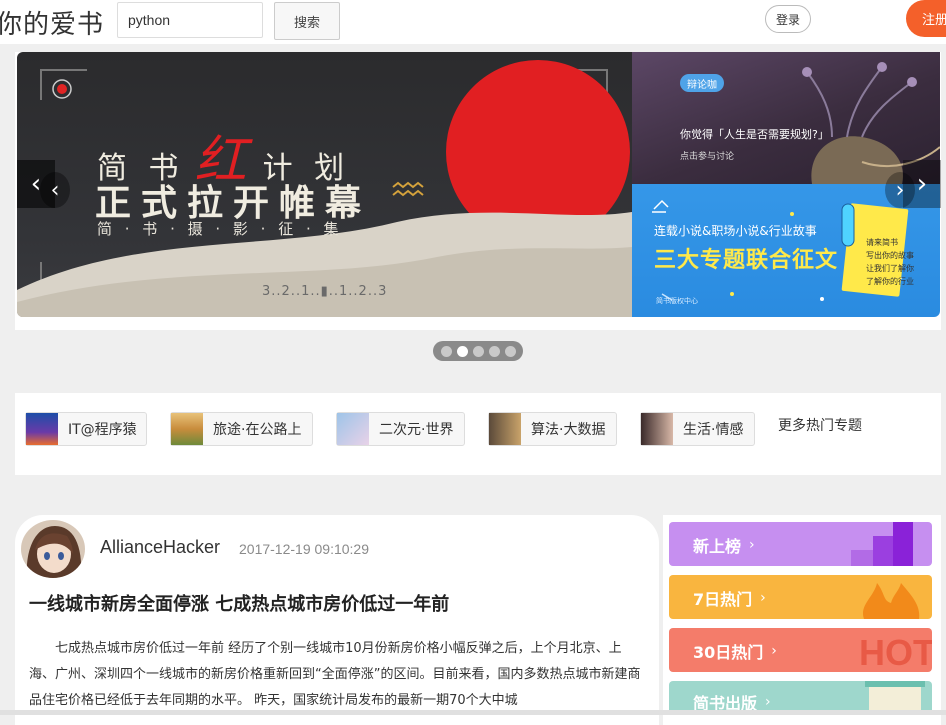  Describe the element at coordinates (895, 652) in the screenshot. I see `hot-text-icon: HOT` at that location.